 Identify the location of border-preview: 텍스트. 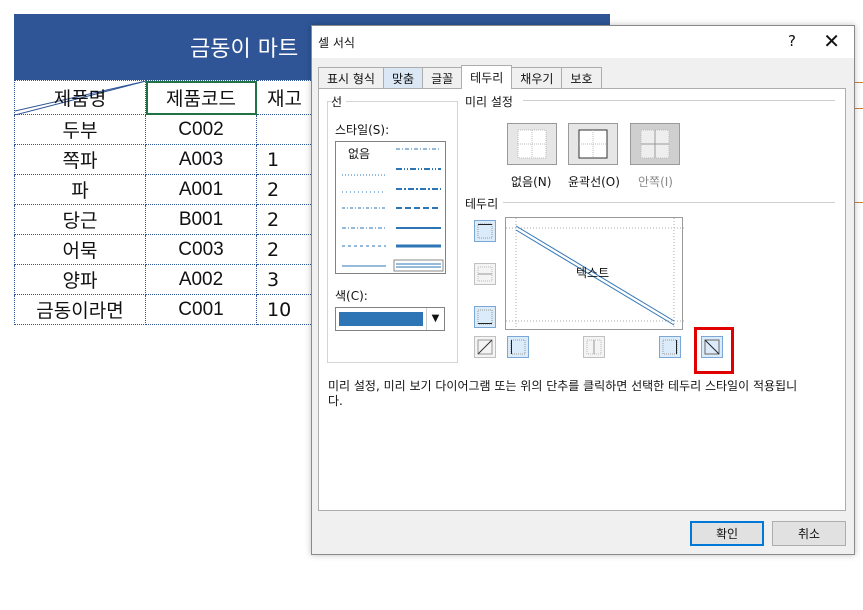
(594, 274).